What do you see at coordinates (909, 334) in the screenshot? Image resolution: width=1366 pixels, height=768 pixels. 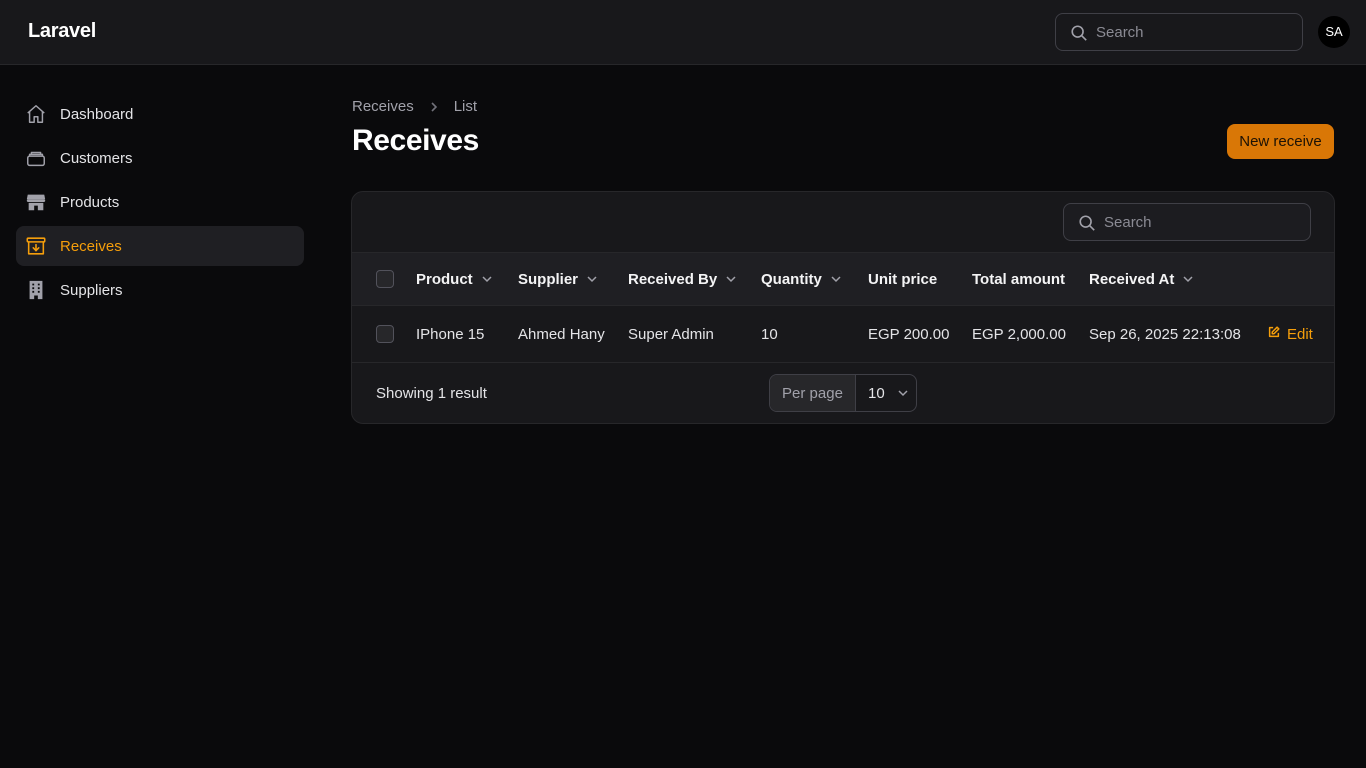 I see `cell-unit-price: EGP 200.00` at bounding box center [909, 334].